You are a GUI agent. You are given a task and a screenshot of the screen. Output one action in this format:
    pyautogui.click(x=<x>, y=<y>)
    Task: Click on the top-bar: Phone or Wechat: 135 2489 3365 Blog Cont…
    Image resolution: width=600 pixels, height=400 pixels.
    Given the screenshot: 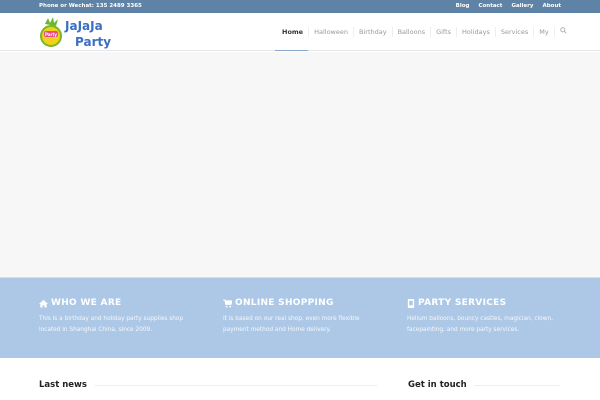 What is the action you would take?
    pyautogui.click(x=300, y=6)
    